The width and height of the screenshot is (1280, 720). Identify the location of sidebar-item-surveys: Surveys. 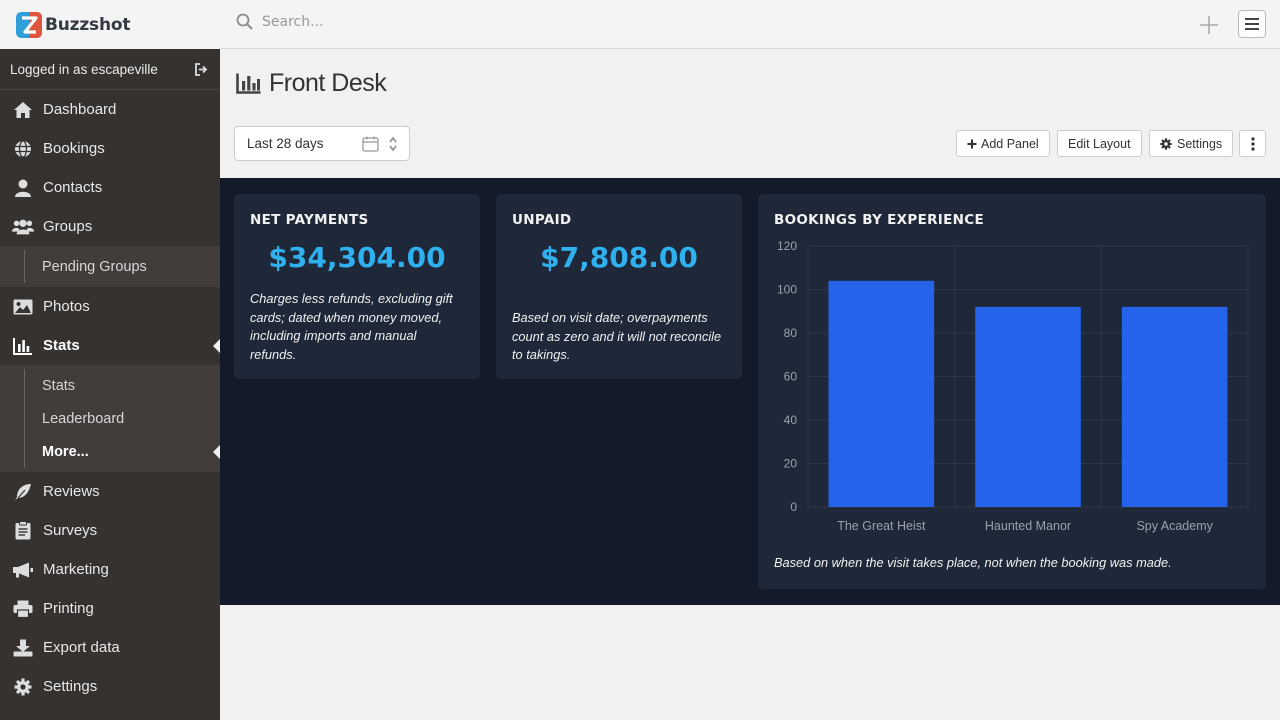
(110, 530).